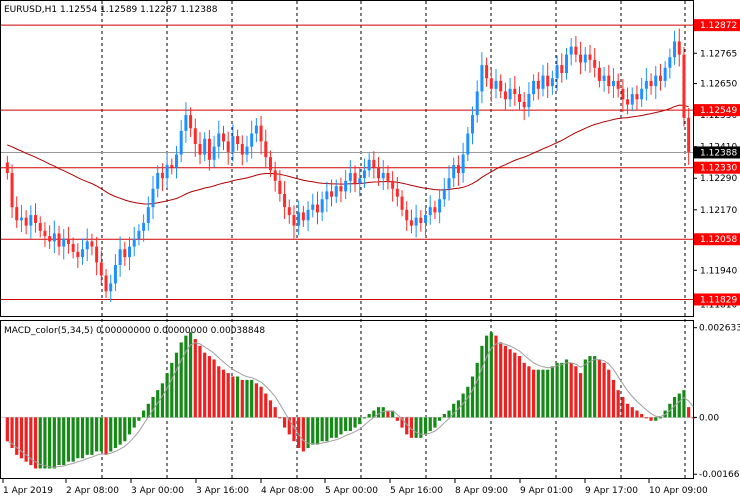 The image size is (740, 503). Describe the element at coordinates (718, 111) in the screenshot. I see `level-tag-label: 1.12549` at that location.